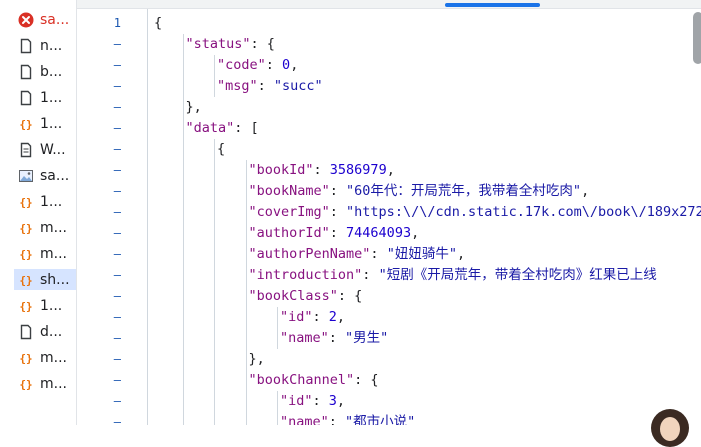 This screenshot has height=447, width=701. I want to click on code-line: "bookChannel": {, so click(314, 380).